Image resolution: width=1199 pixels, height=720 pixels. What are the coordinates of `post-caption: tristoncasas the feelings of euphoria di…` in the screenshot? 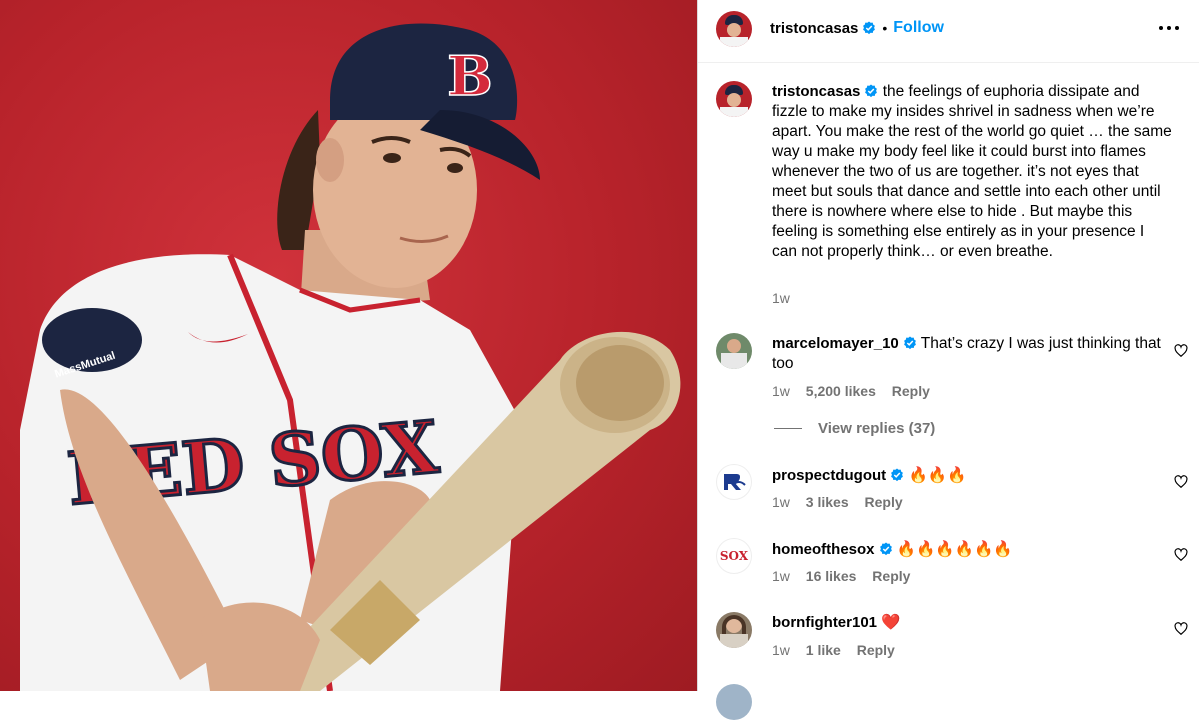 It's located at (972, 172).